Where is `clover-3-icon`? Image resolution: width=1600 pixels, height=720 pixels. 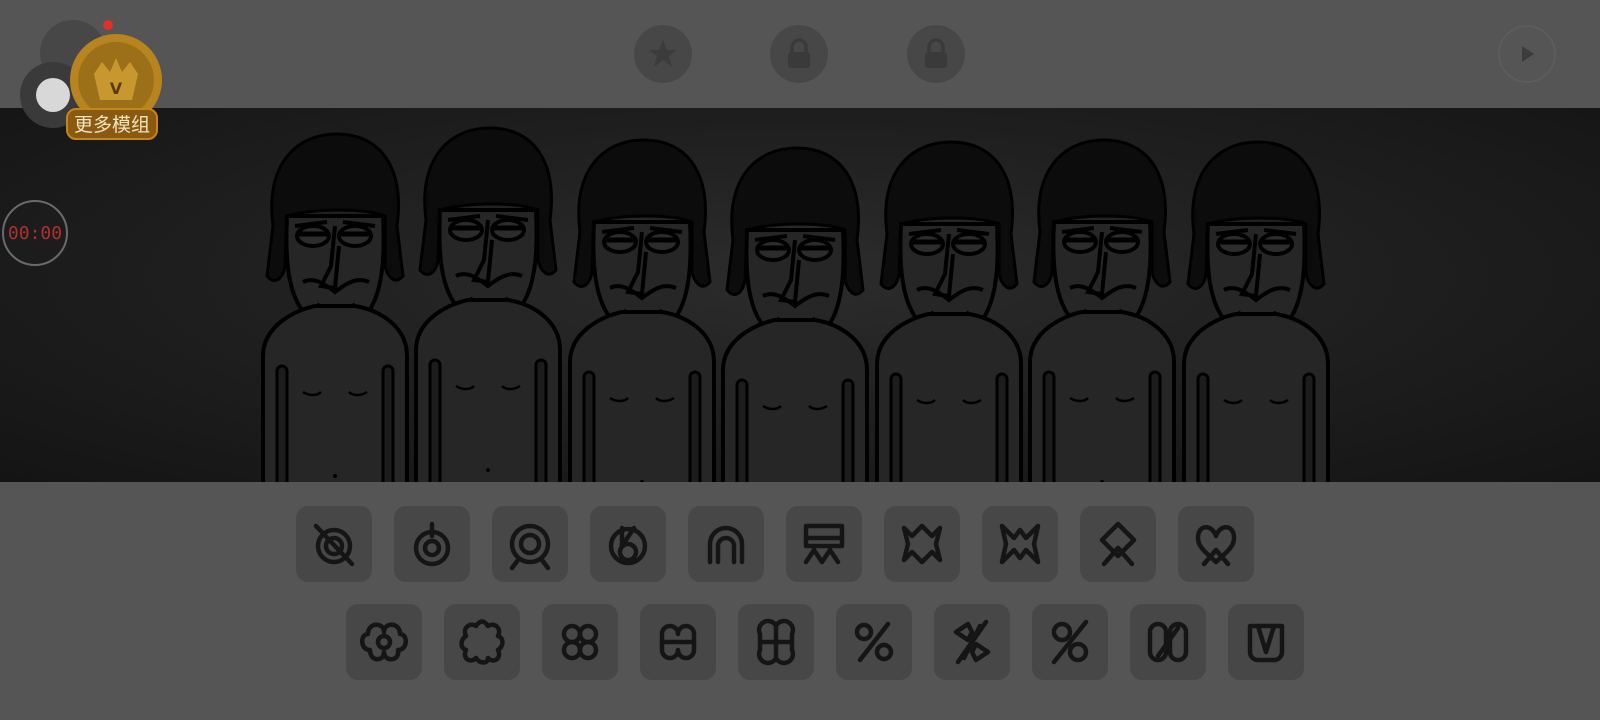 clover-3-icon is located at coordinates (580, 642).